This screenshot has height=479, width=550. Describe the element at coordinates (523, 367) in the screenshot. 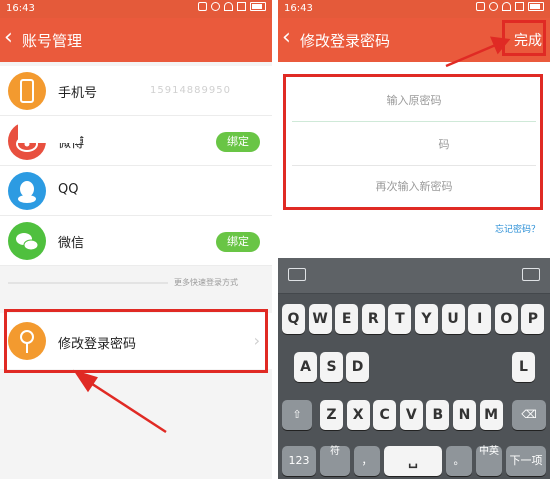

I see `key-l: L` at that location.